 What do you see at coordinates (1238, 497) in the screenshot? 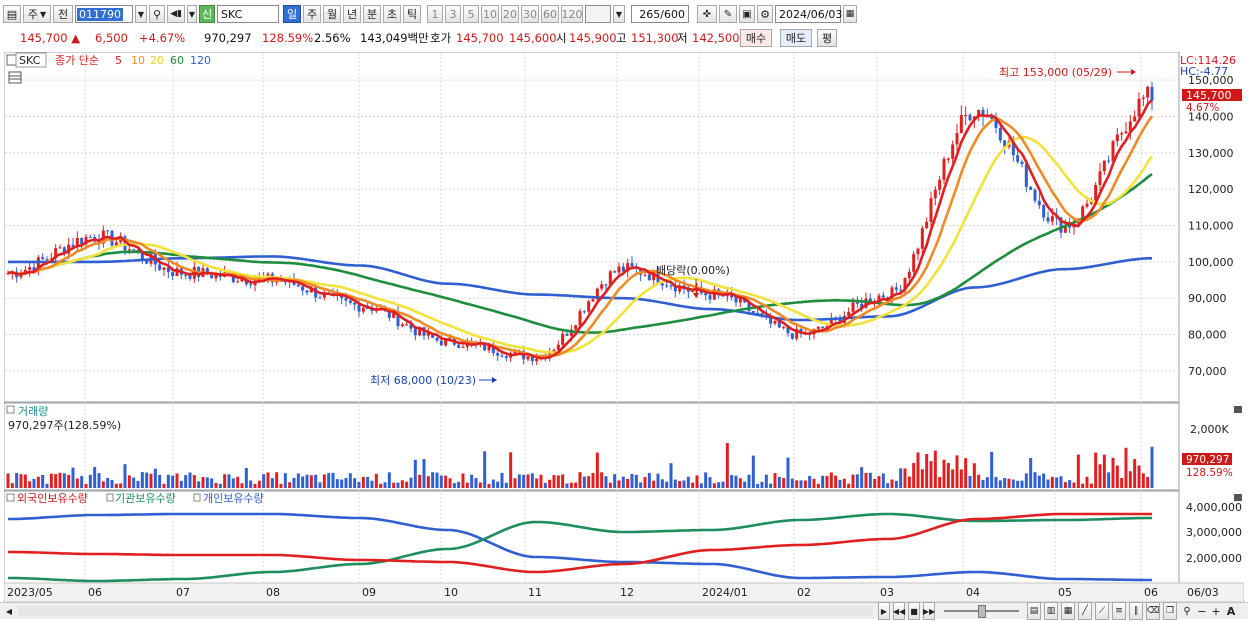
I see `holding-close-icon` at bounding box center [1238, 497].